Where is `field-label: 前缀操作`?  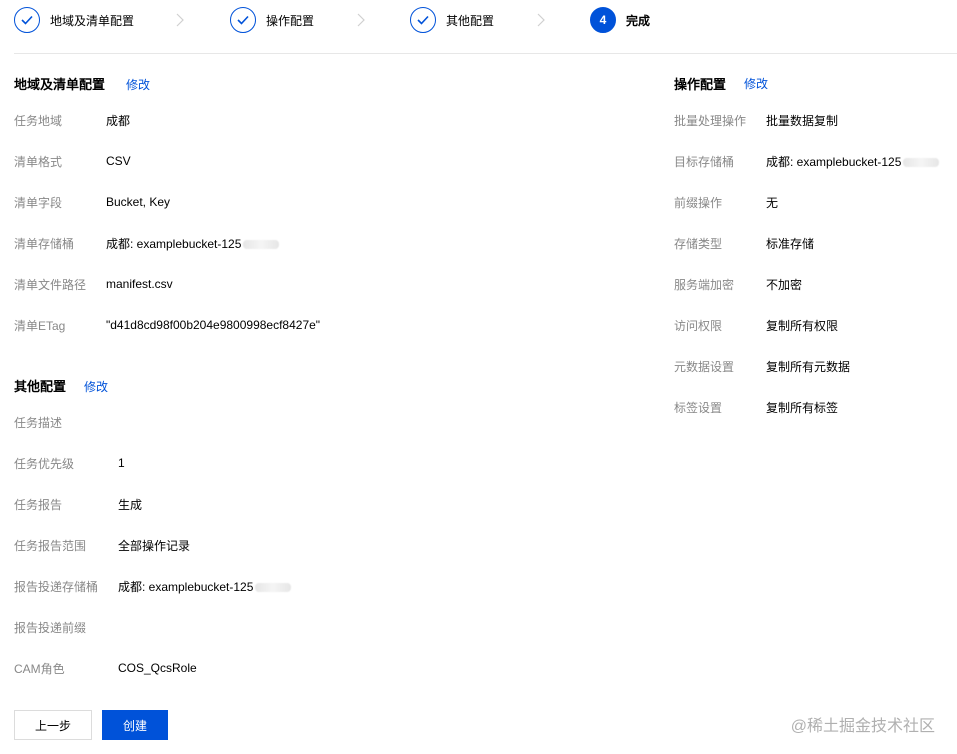
field-label: 前缀操作 is located at coordinates (698, 202).